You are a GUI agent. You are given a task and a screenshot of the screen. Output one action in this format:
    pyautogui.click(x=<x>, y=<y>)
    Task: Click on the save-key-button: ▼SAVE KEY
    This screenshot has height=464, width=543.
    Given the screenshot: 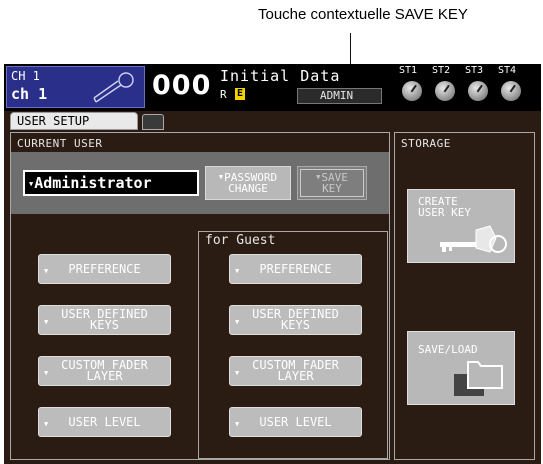 What is the action you would take?
    pyautogui.click(x=332, y=183)
    